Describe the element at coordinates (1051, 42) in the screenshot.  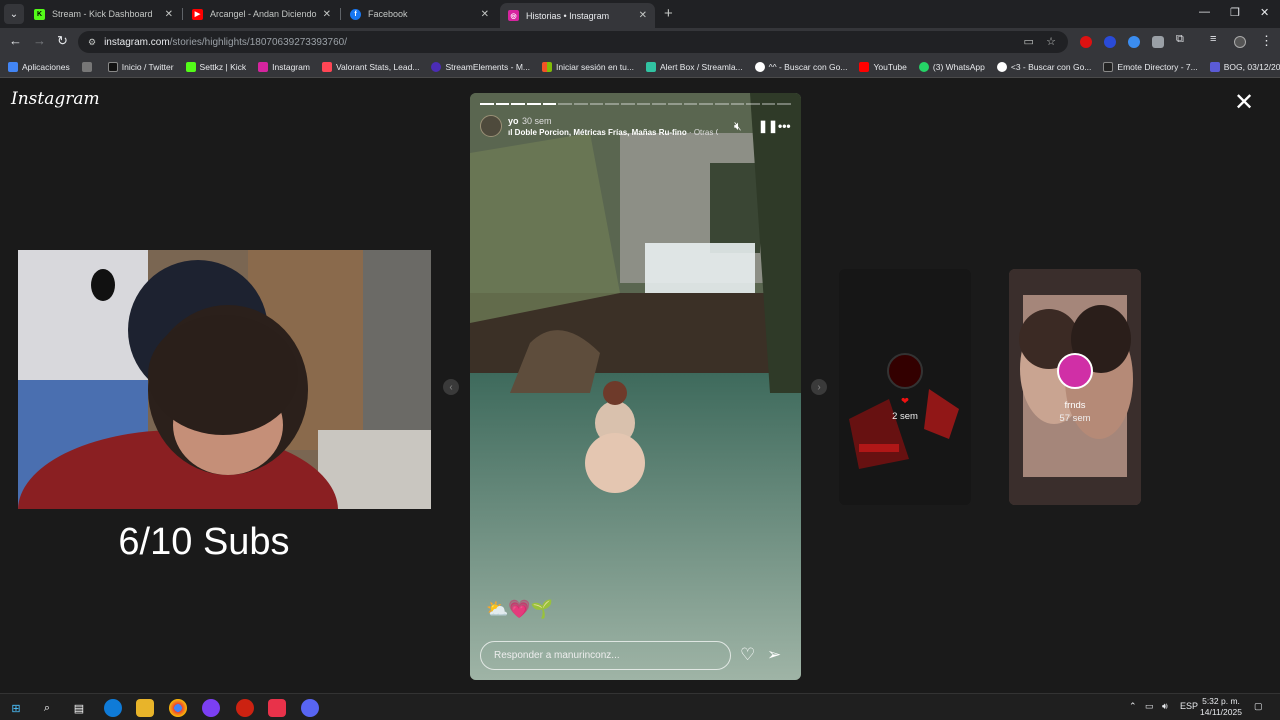
I see `bookmark-star-icon: ☆` at that location.